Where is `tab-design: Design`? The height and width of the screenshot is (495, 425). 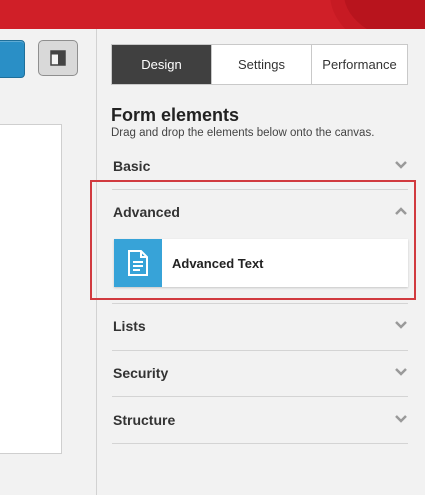
tab-design: Design is located at coordinates (161, 64).